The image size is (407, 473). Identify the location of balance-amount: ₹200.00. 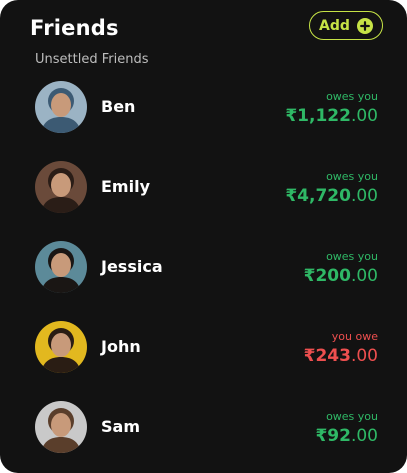
(341, 276).